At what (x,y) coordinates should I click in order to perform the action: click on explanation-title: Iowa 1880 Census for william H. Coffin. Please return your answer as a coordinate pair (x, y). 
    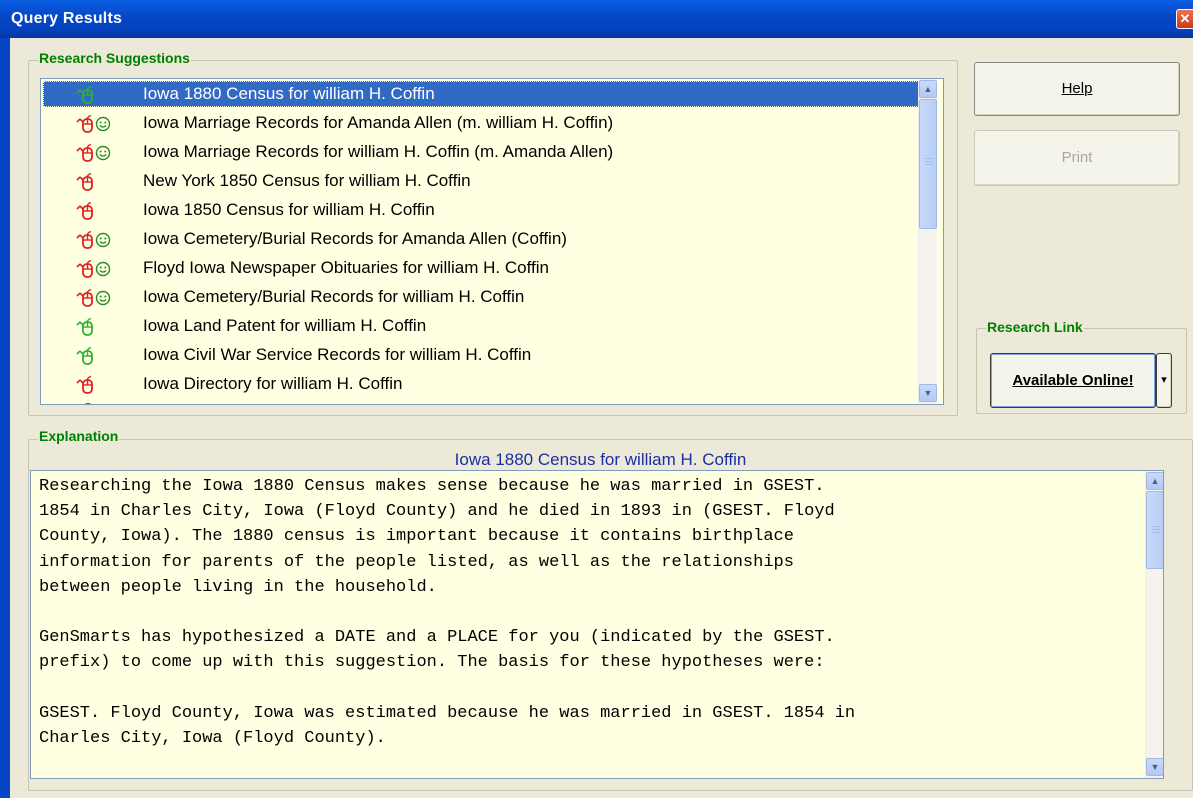
    Looking at the image, I should click on (600, 459).